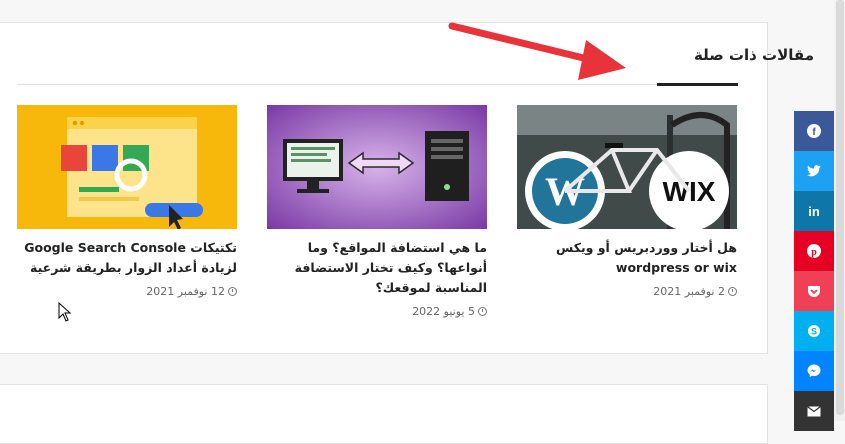  I want to click on twitter-icon, so click(814, 171).